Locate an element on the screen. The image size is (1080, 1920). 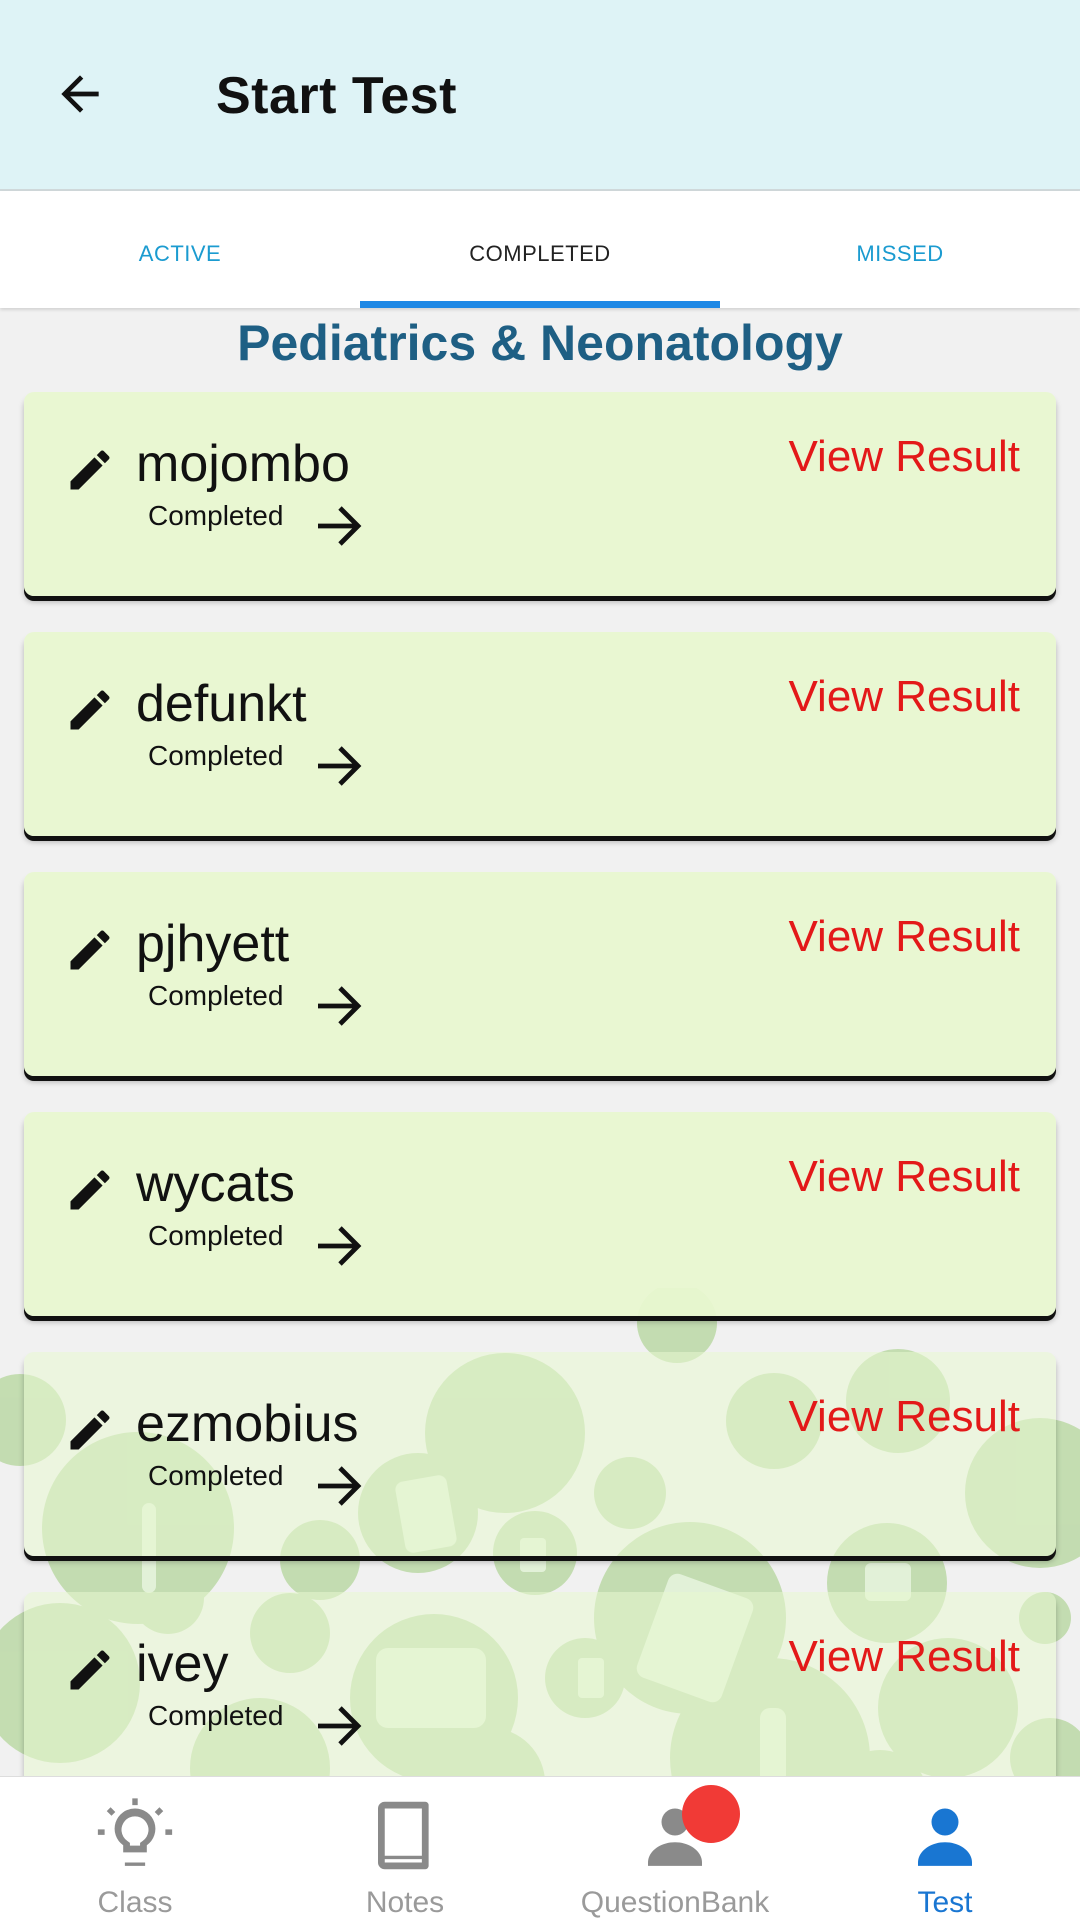
test-name: ezmobius is located at coordinates (247, 1424).